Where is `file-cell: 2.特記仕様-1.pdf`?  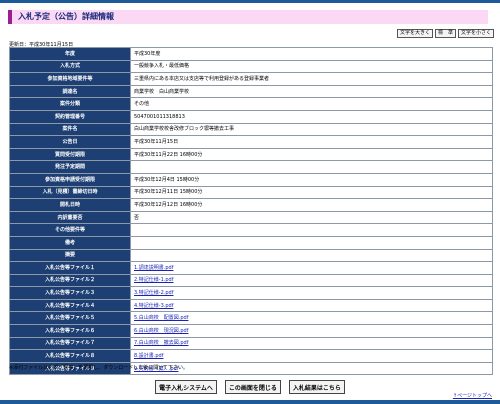 file-cell: 2.特記仕様-1.pdf is located at coordinates (311, 280).